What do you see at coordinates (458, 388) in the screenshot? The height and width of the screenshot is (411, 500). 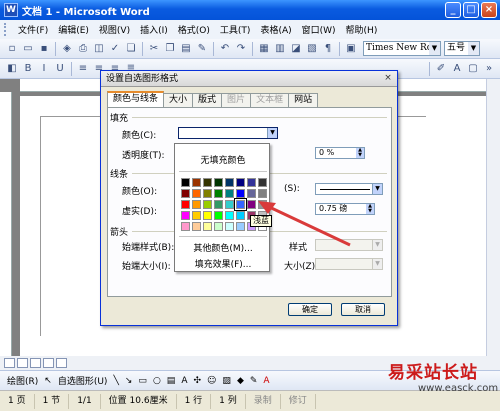 I see `watermark-url: www.easck.com` at bounding box center [458, 388].